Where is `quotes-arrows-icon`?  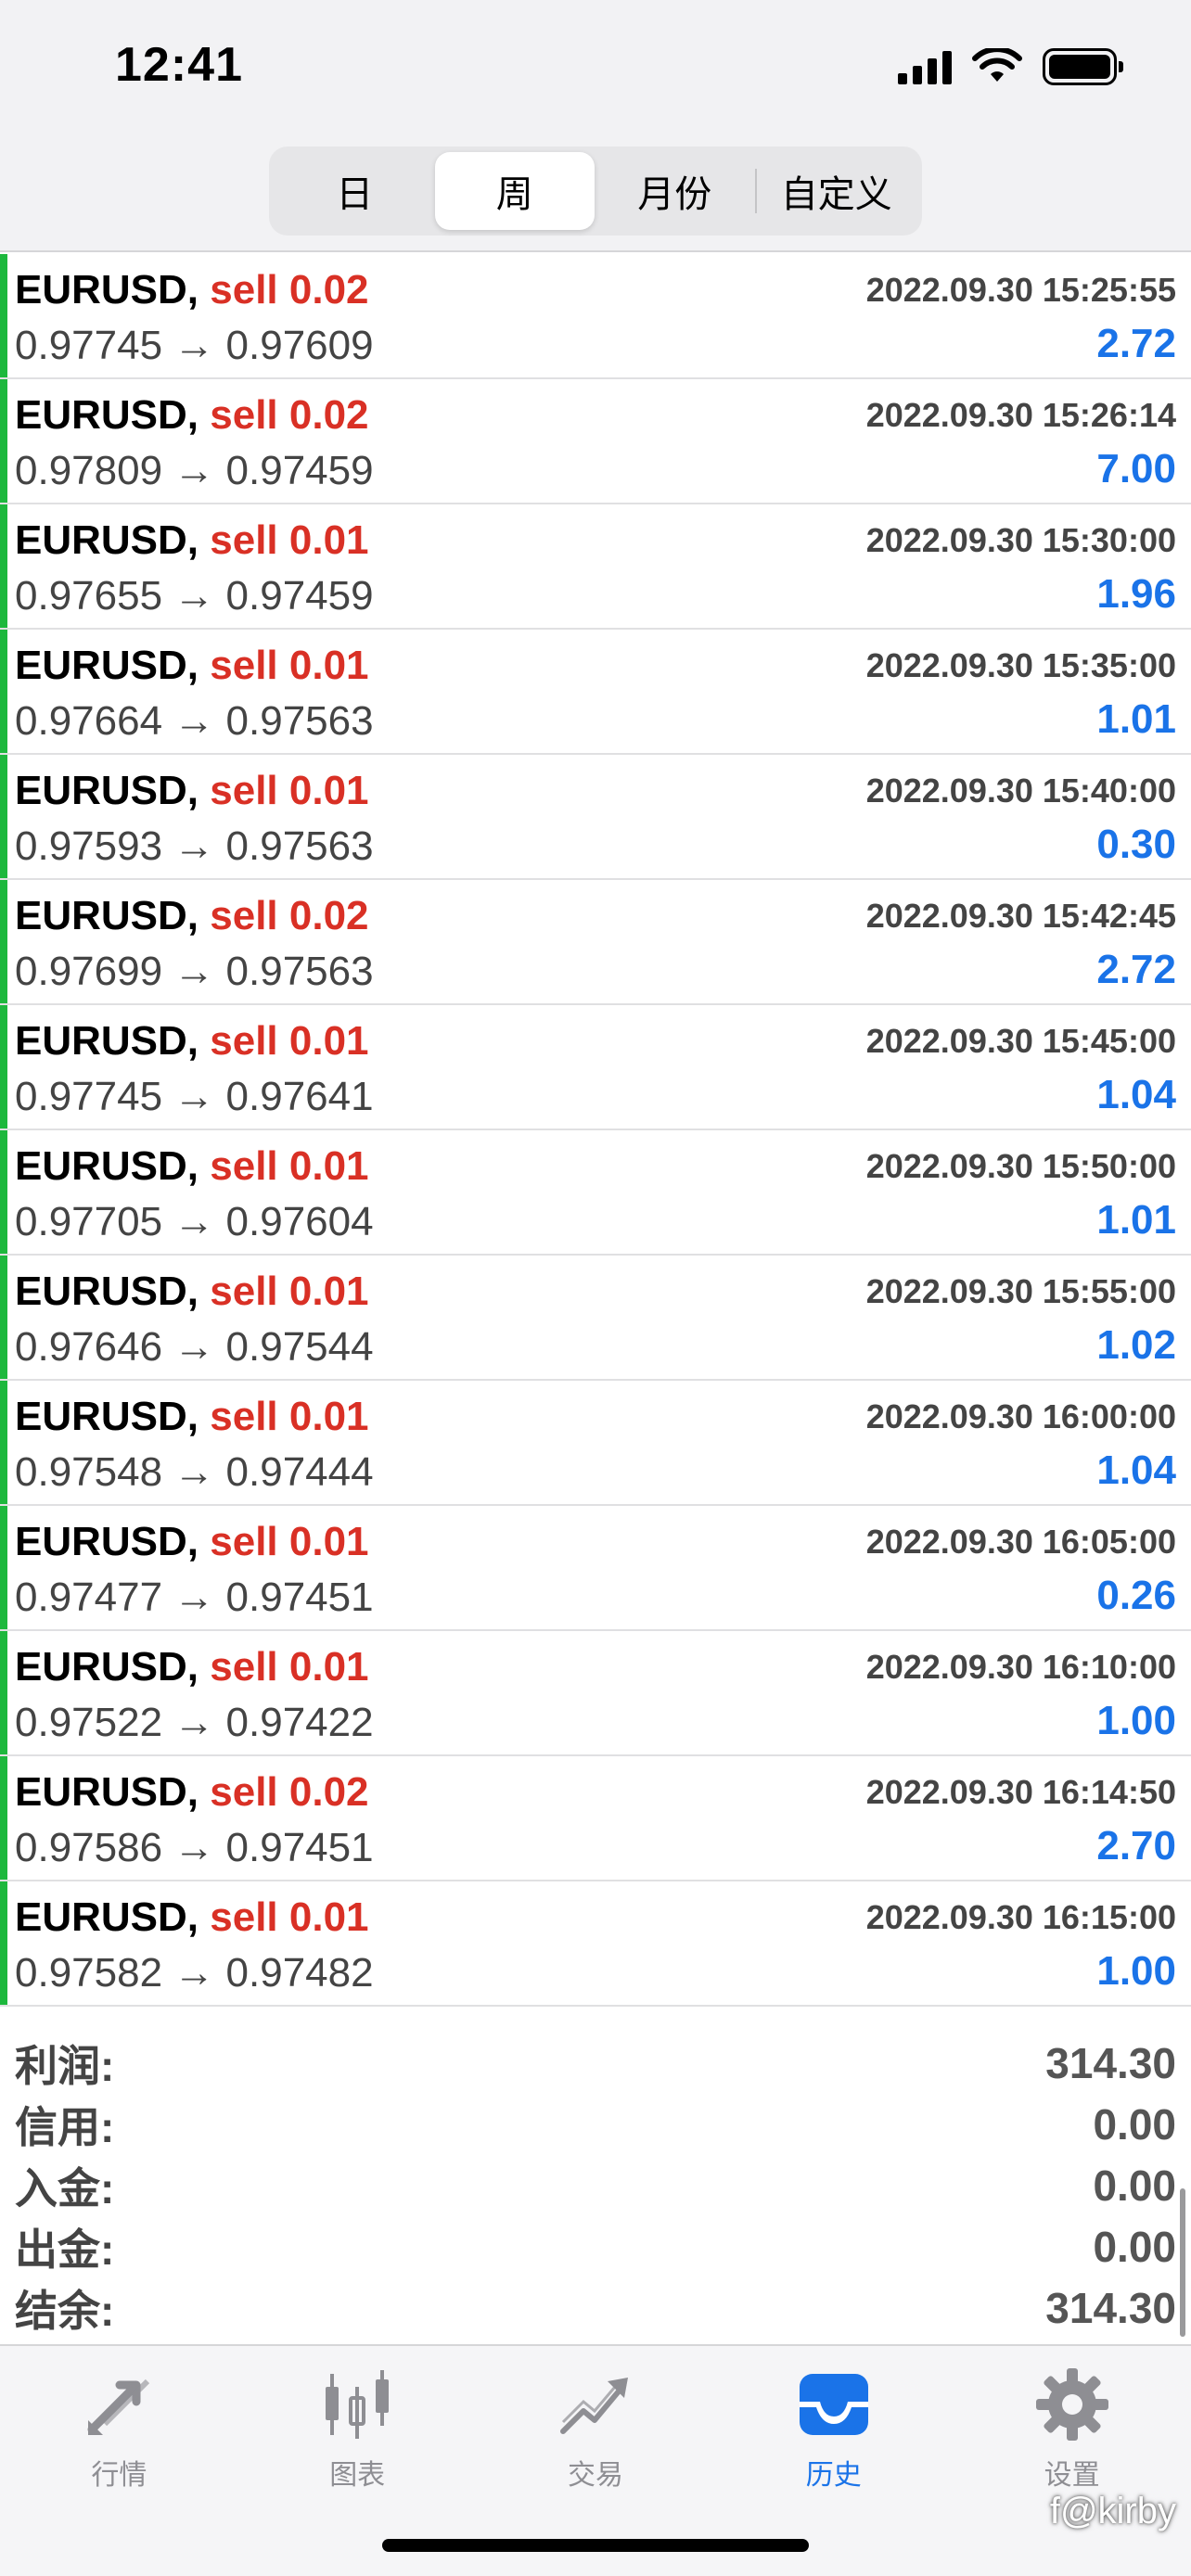
quotes-arrows-icon is located at coordinates (118, 2406).